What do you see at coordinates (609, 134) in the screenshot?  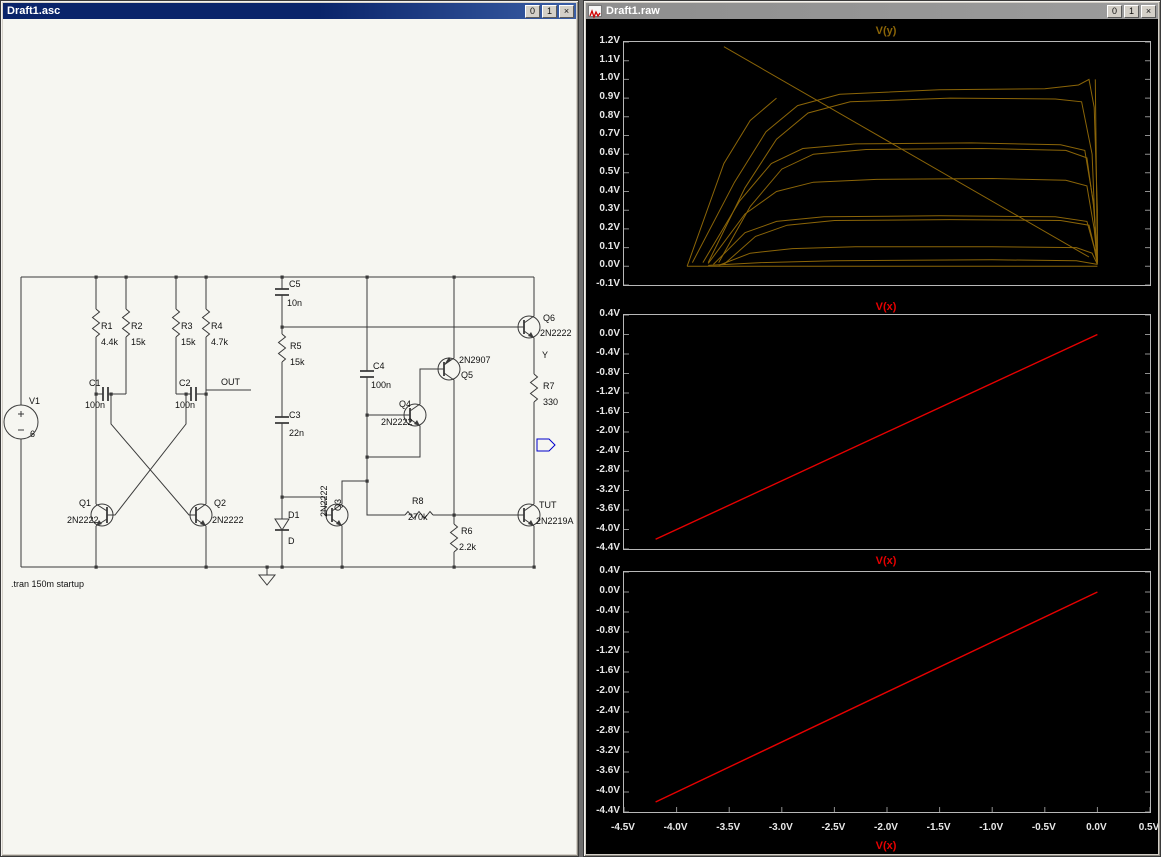 I see `y-tick-label: 0.7V` at bounding box center [609, 134].